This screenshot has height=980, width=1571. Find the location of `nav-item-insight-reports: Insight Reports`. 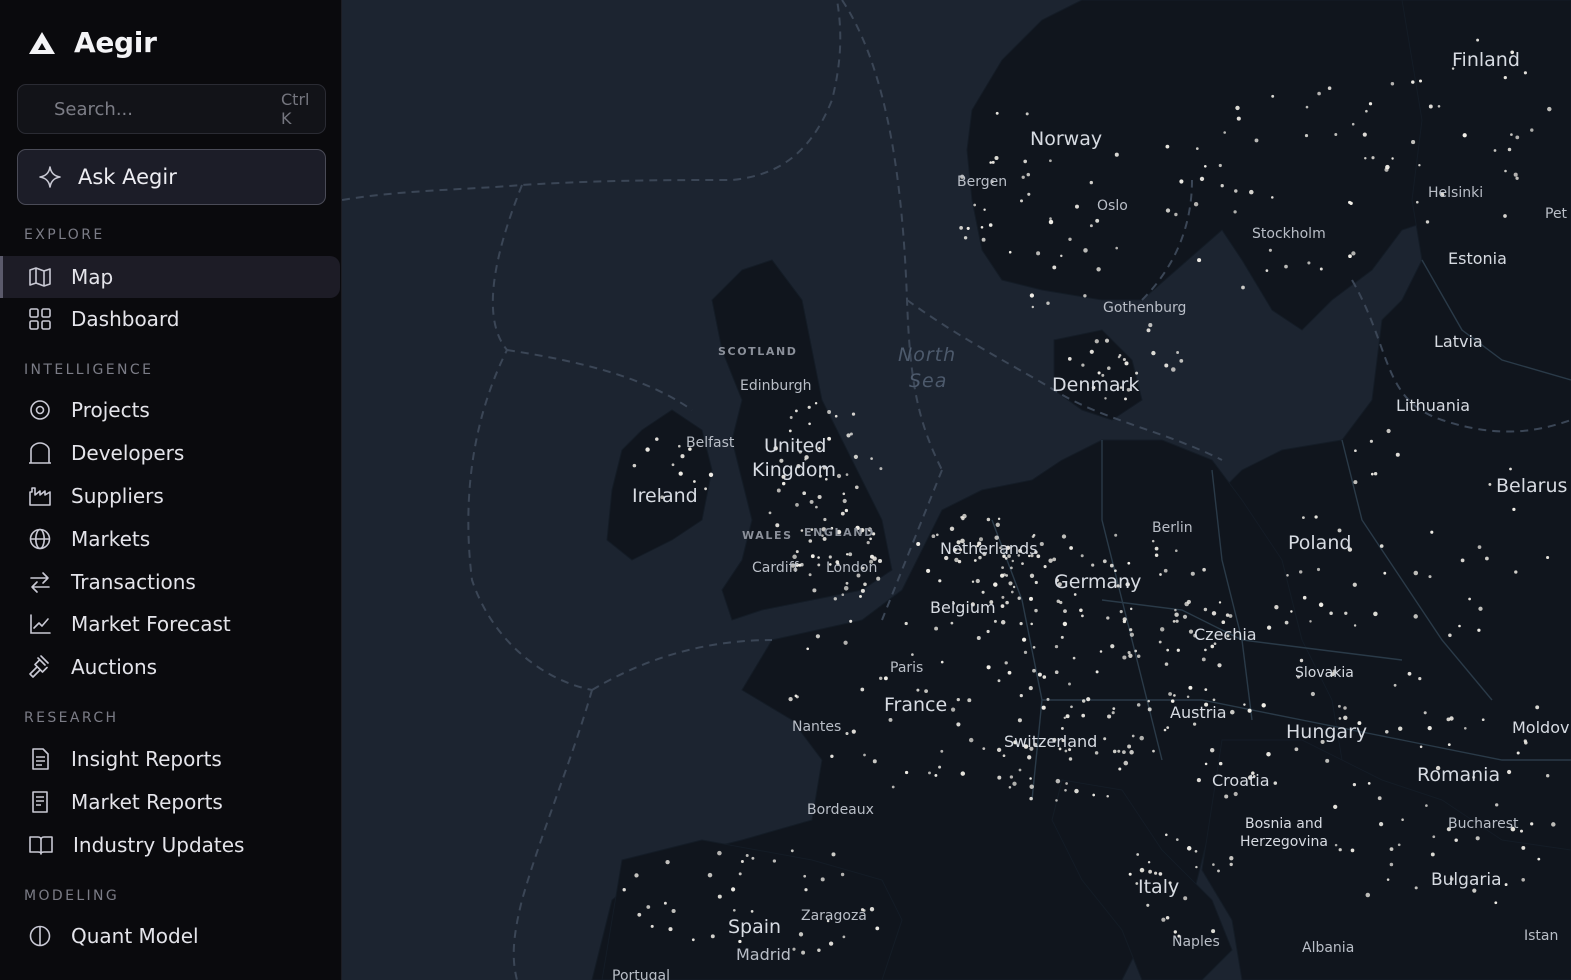

nav-item-insight-reports: Insight Reports is located at coordinates (170, 759).